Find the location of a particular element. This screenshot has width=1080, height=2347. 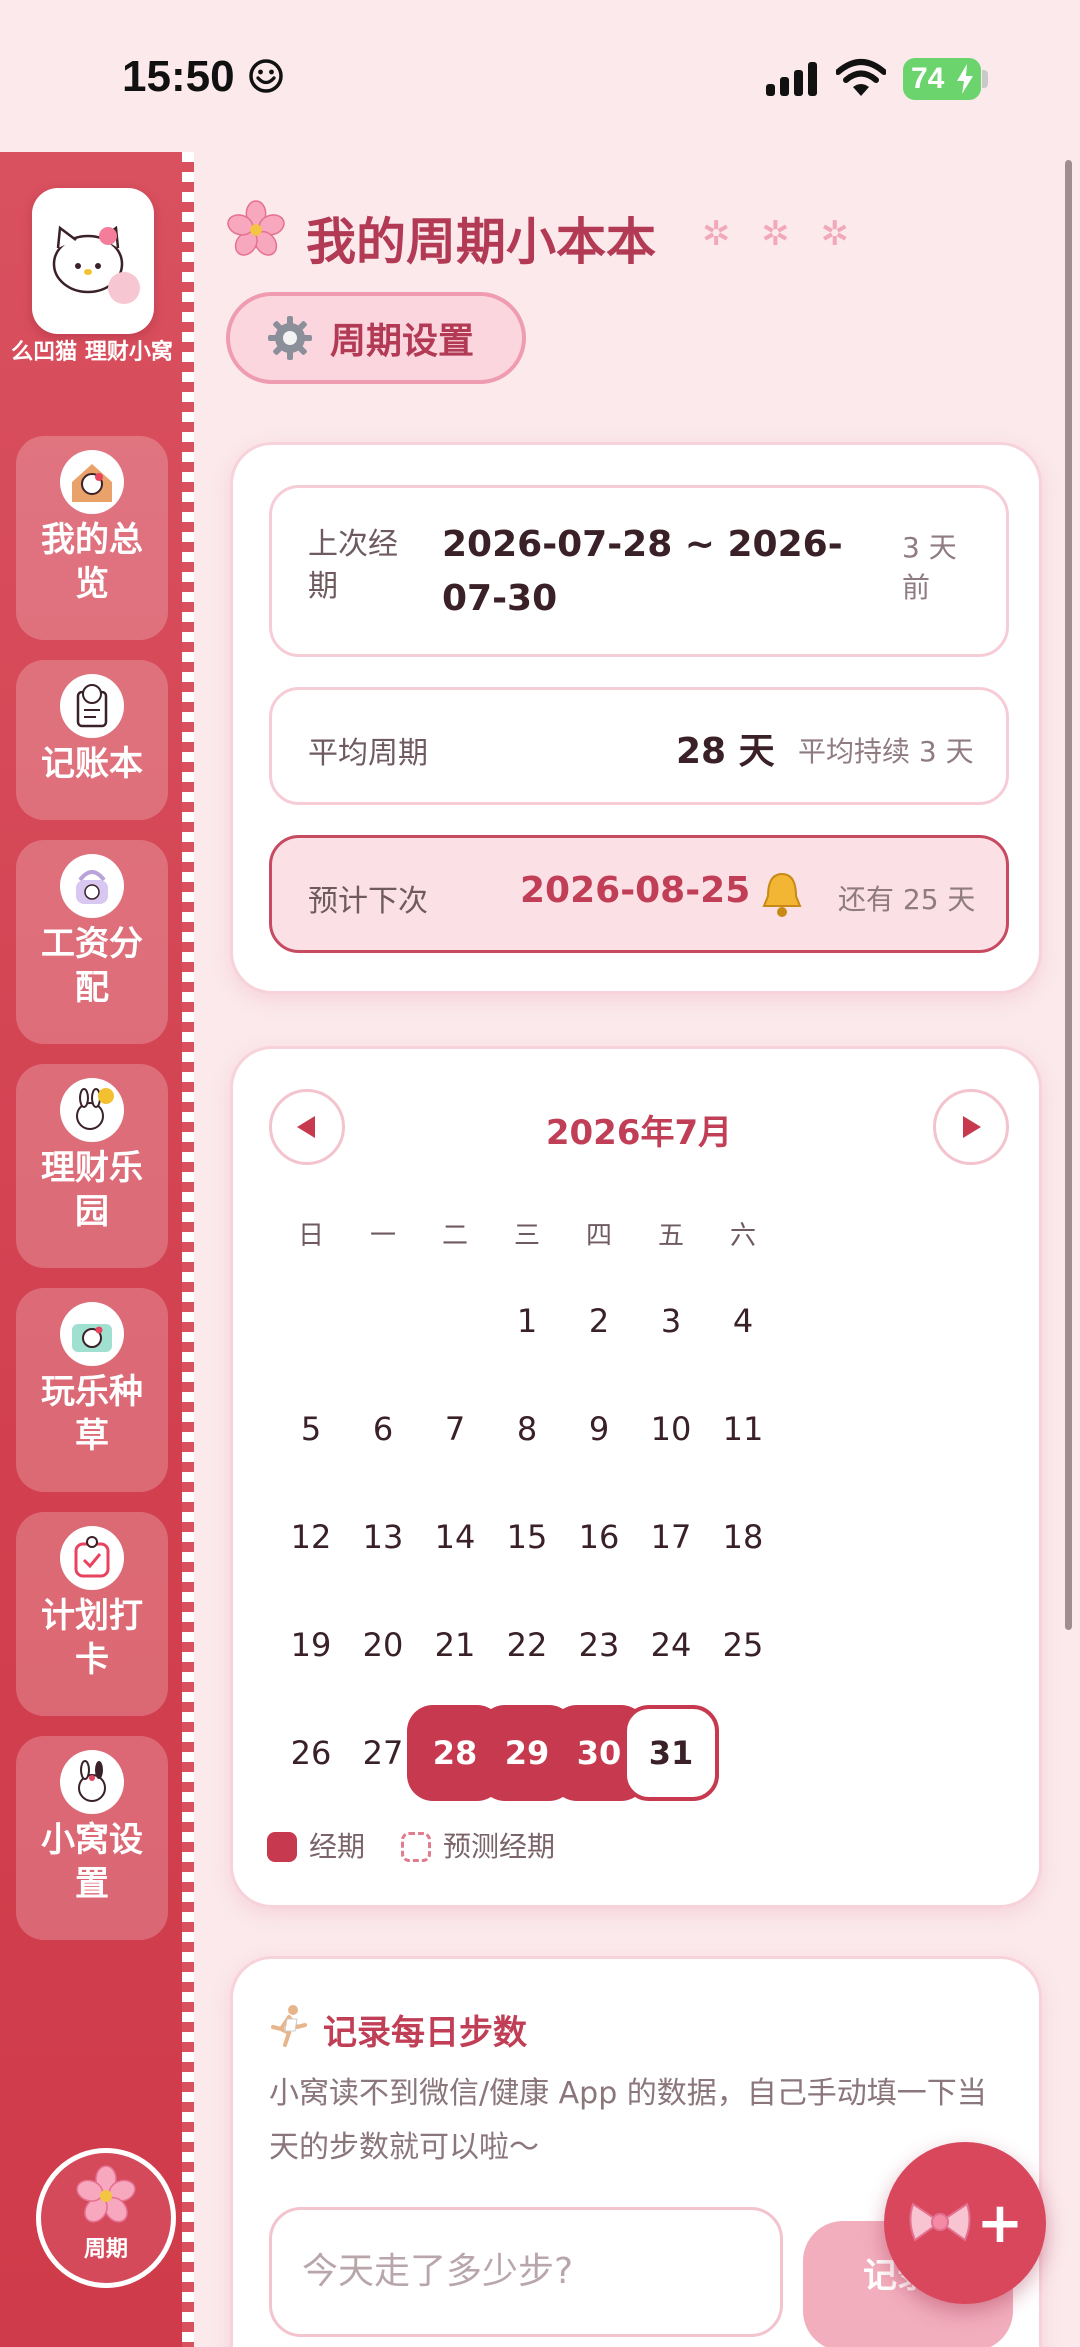

next-month-button is located at coordinates (971, 1127).